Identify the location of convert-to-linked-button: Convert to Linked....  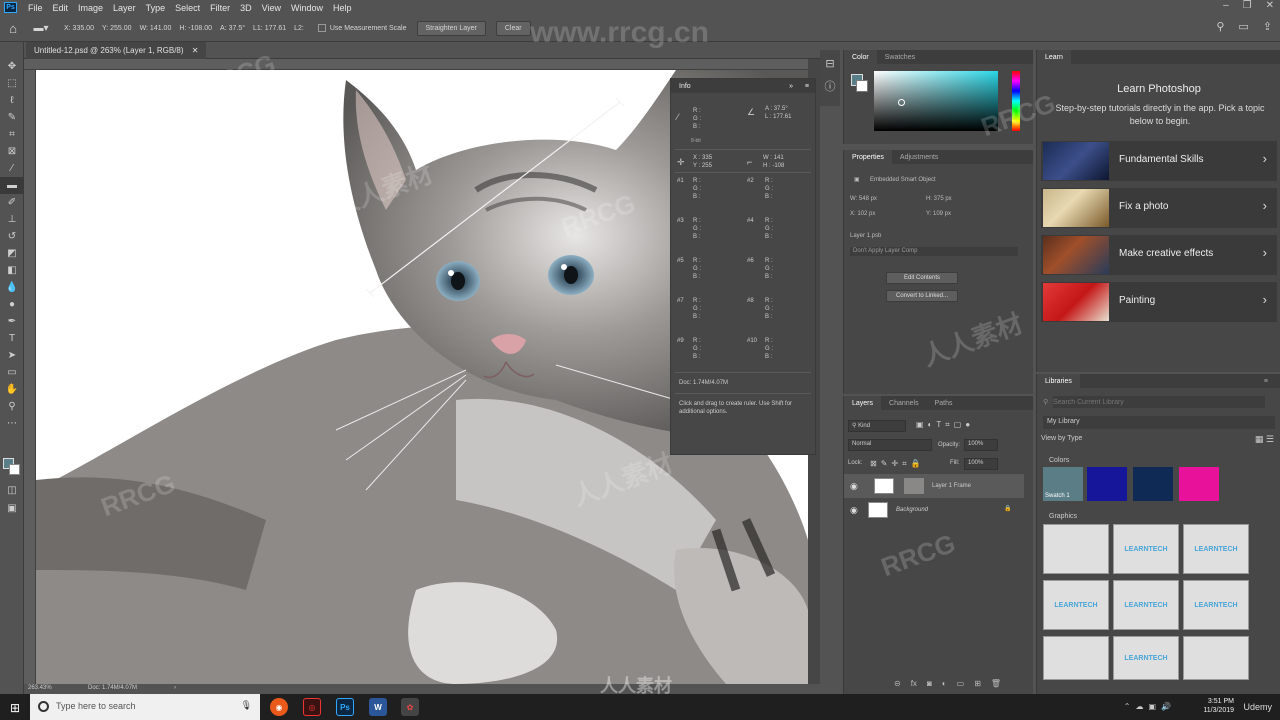
(922, 296).